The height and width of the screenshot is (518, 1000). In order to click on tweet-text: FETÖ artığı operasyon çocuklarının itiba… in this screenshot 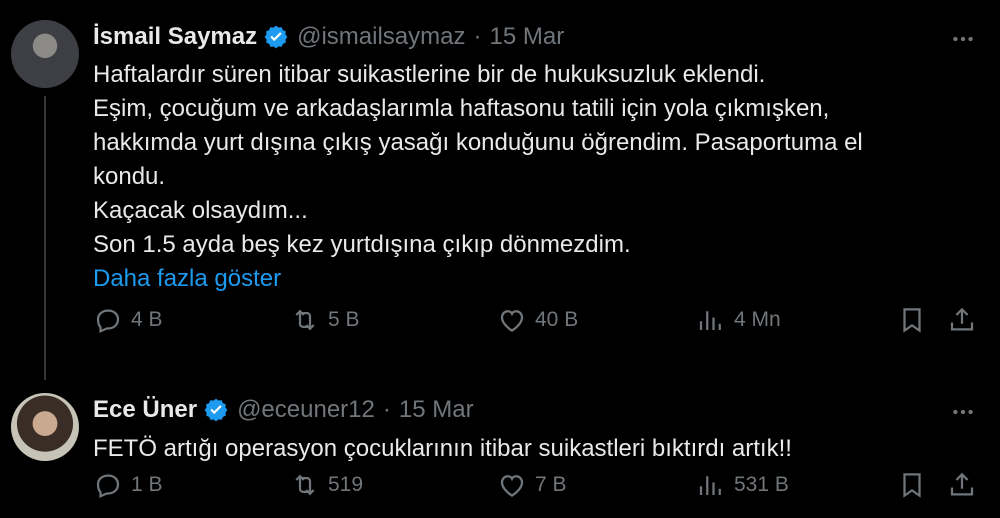, I will do `click(533, 449)`.